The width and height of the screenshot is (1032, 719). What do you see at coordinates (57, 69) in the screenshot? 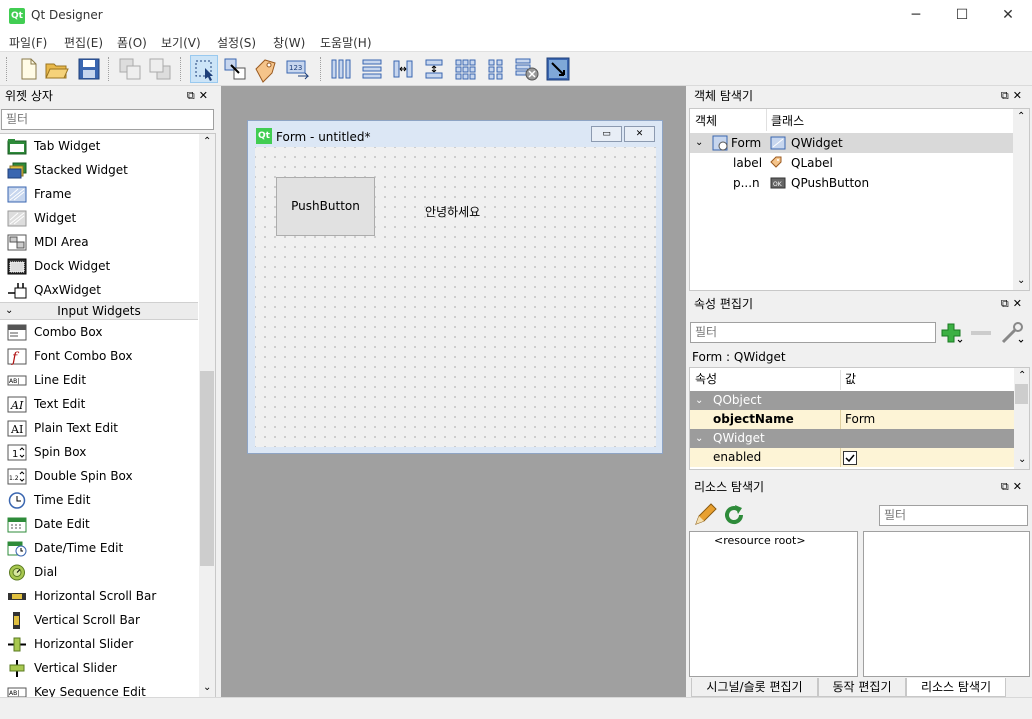
I see `open-folder-icon` at bounding box center [57, 69].